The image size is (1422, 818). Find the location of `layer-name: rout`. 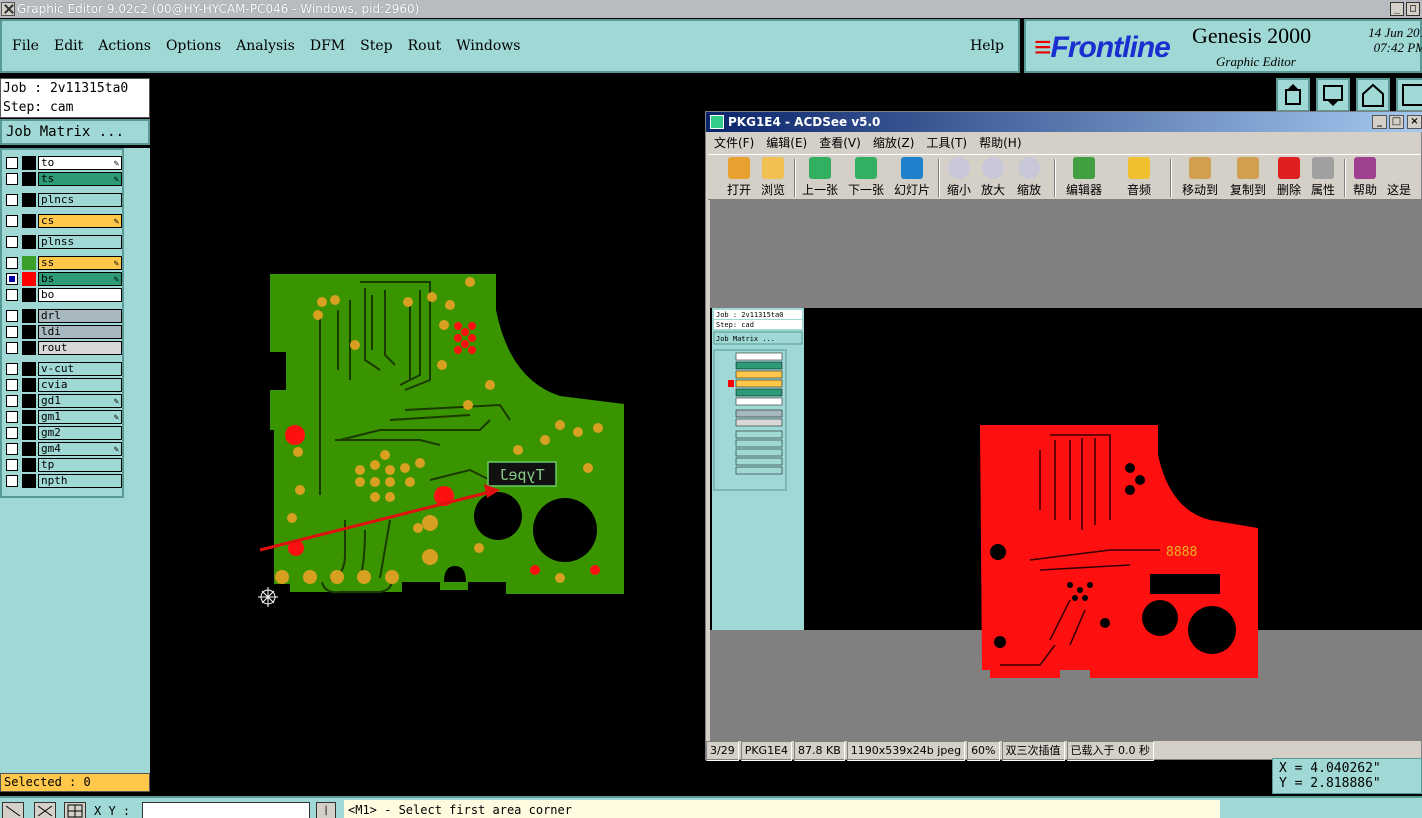

layer-name: rout is located at coordinates (80, 348).